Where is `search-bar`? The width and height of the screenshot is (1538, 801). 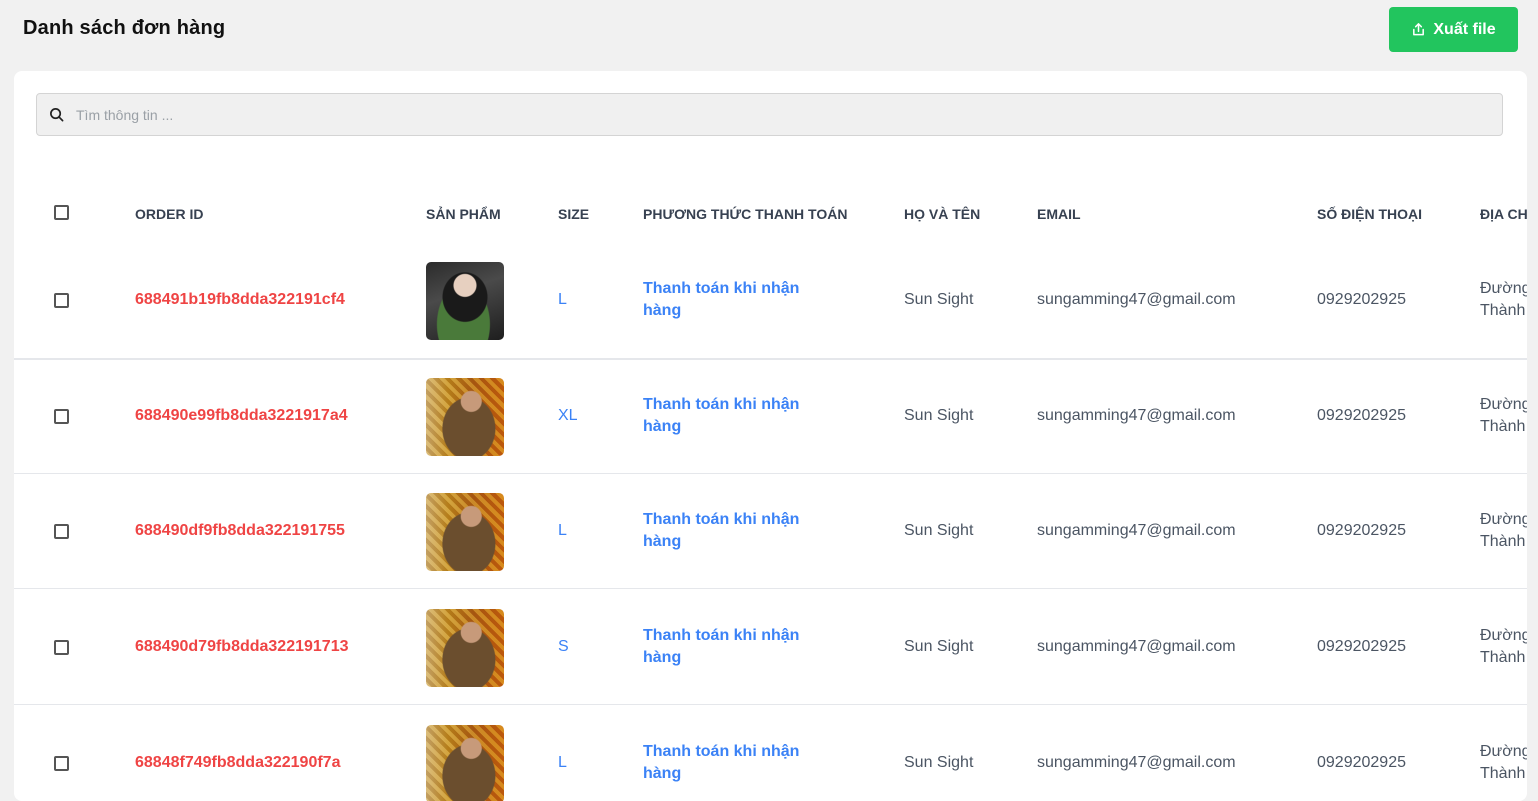
search-bar is located at coordinates (769, 114).